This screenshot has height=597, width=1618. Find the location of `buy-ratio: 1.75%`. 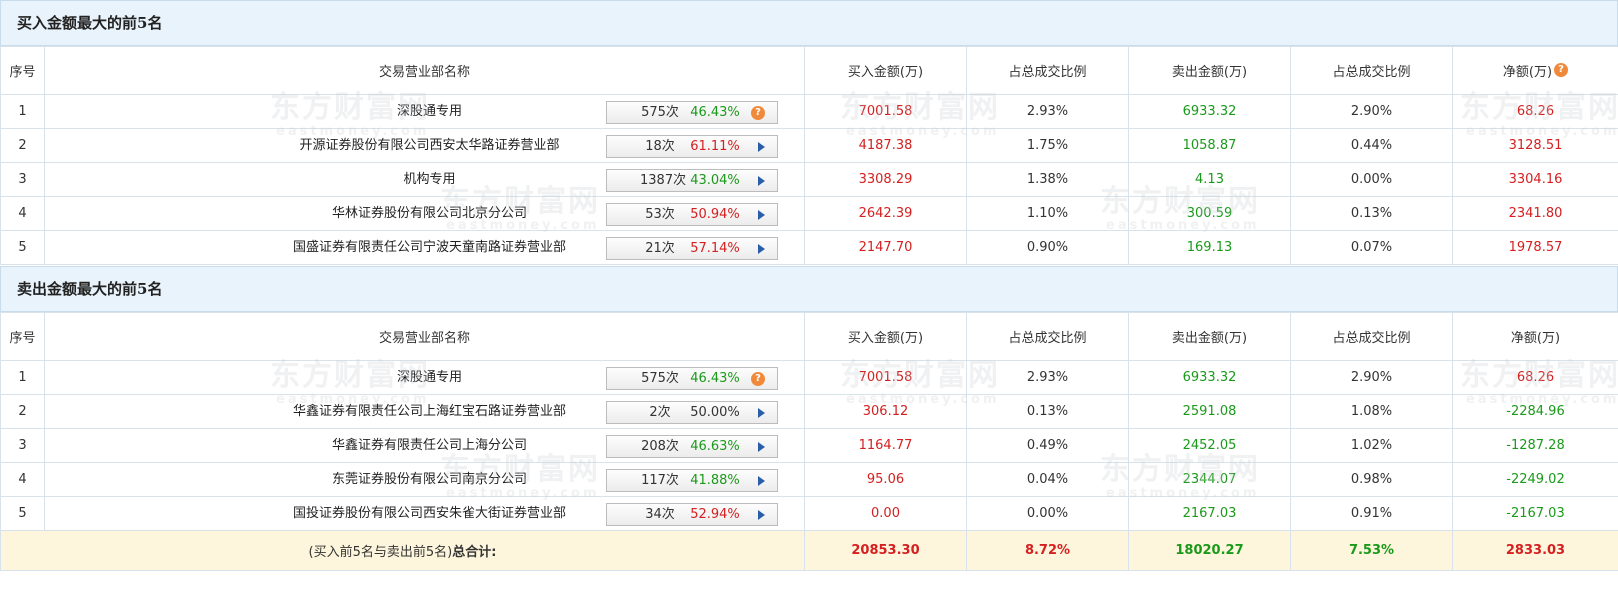

buy-ratio: 1.75% is located at coordinates (1047, 145).